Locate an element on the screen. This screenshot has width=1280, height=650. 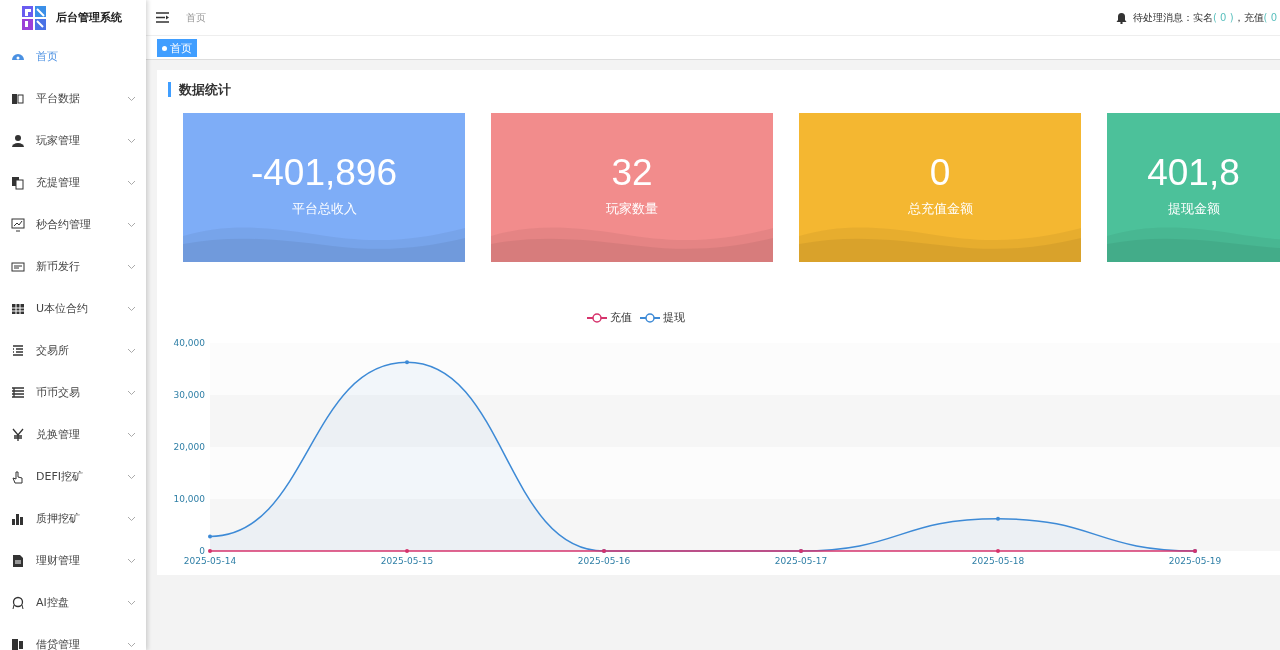
copy-icon is located at coordinates (18, 183).